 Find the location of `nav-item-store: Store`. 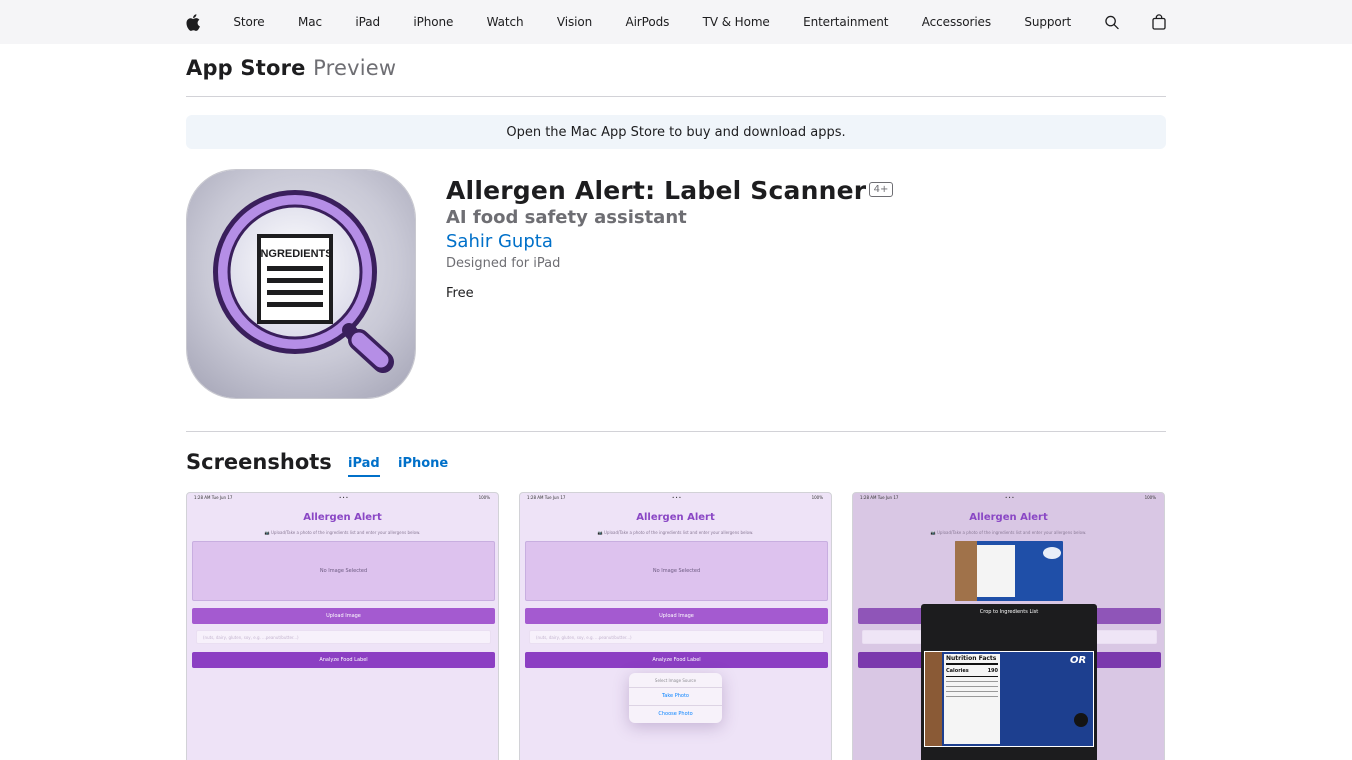

nav-item-store: Store is located at coordinates (248, 22).